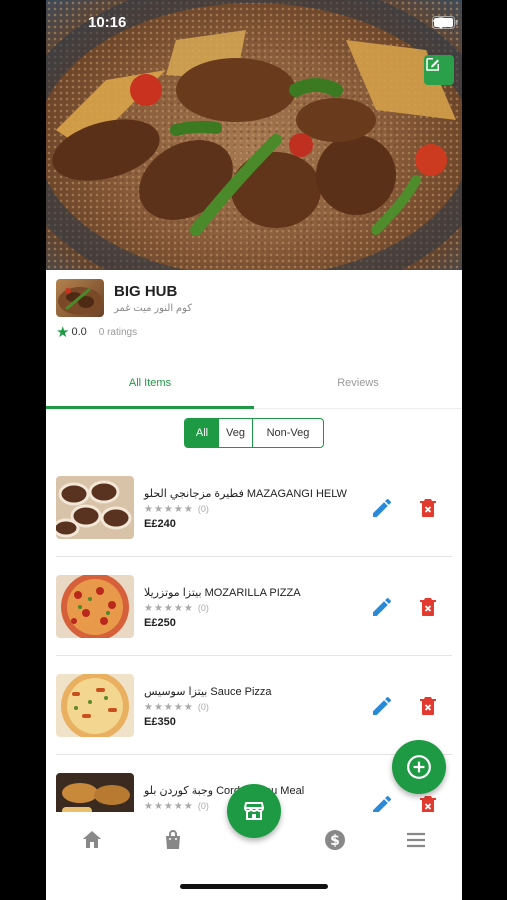  I want to click on filter-veg-button: Veg, so click(236, 433).